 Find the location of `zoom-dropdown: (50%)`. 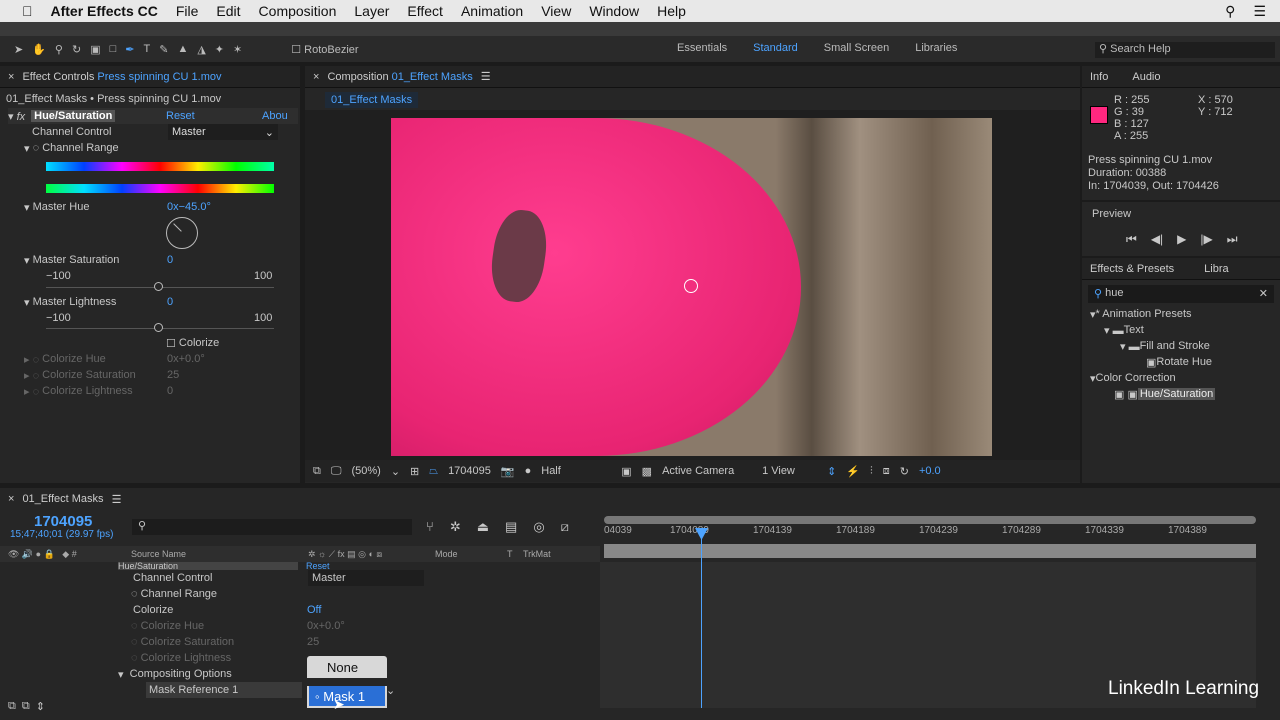

zoom-dropdown: (50%) is located at coordinates (365, 471).